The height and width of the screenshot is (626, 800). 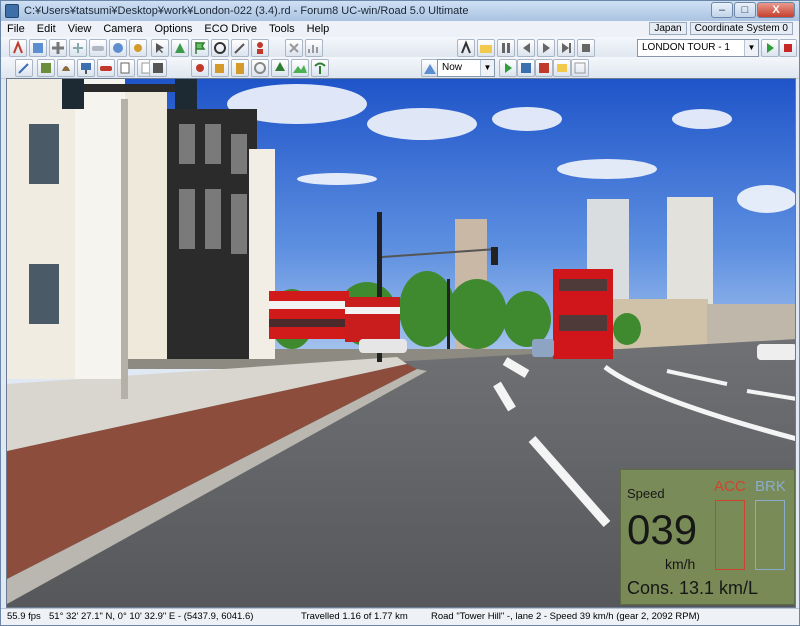 I want to click on cube-tool-icon, so click(x=220, y=68).